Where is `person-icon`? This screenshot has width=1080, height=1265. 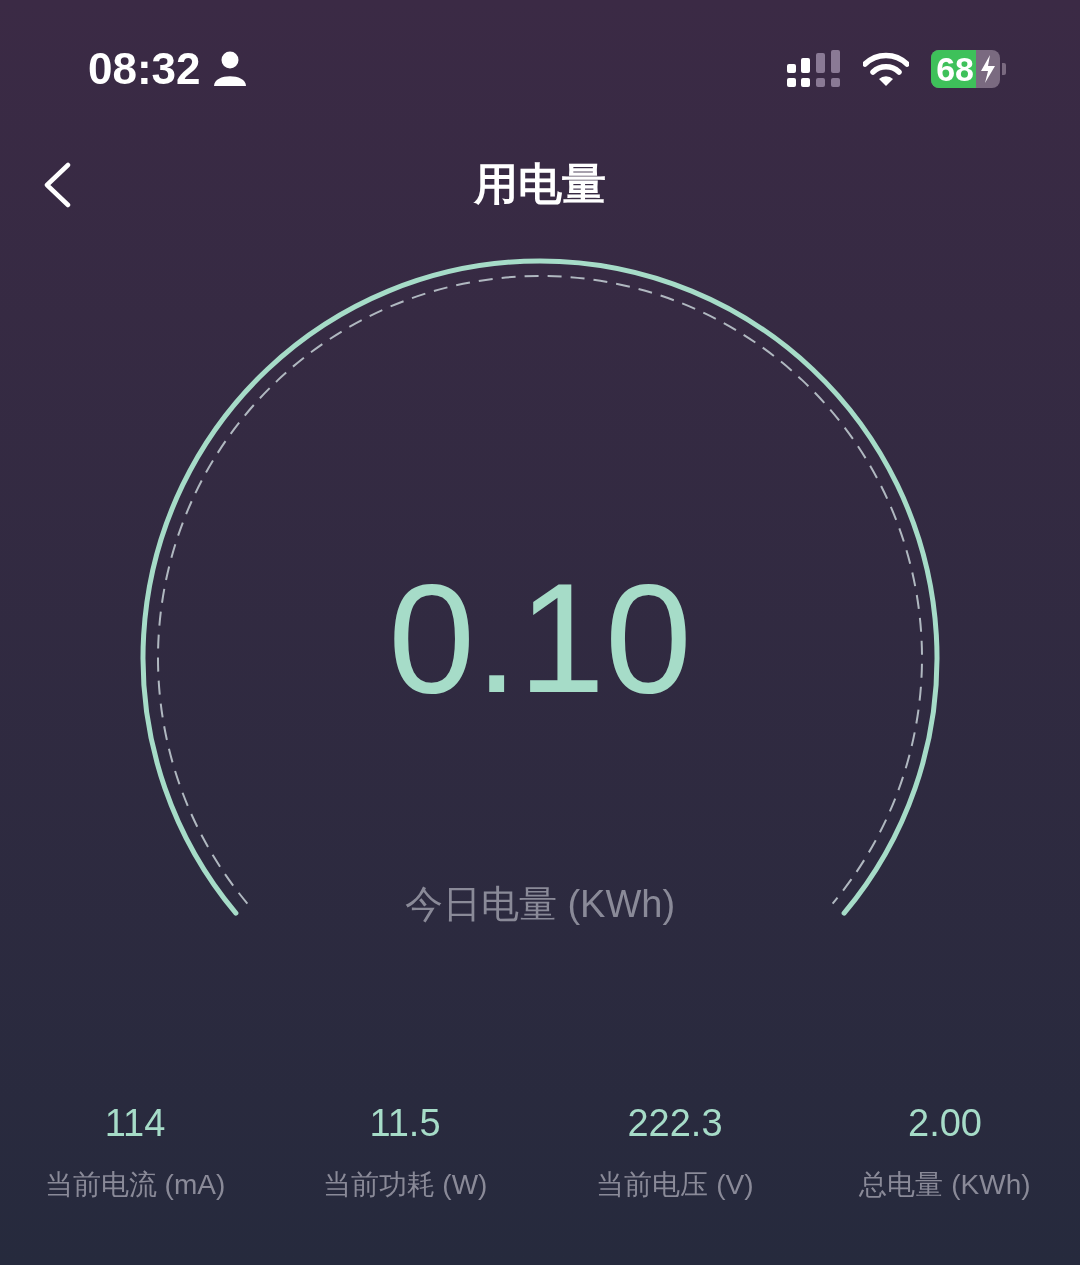
person-icon is located at coordinates (229, 69).